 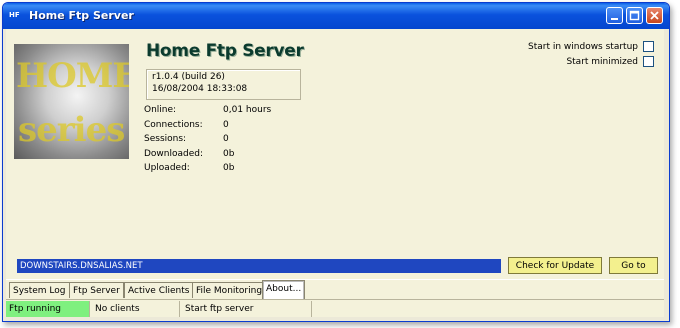 I want to click on stat-label: Connections:, so click(x=173, y=124).